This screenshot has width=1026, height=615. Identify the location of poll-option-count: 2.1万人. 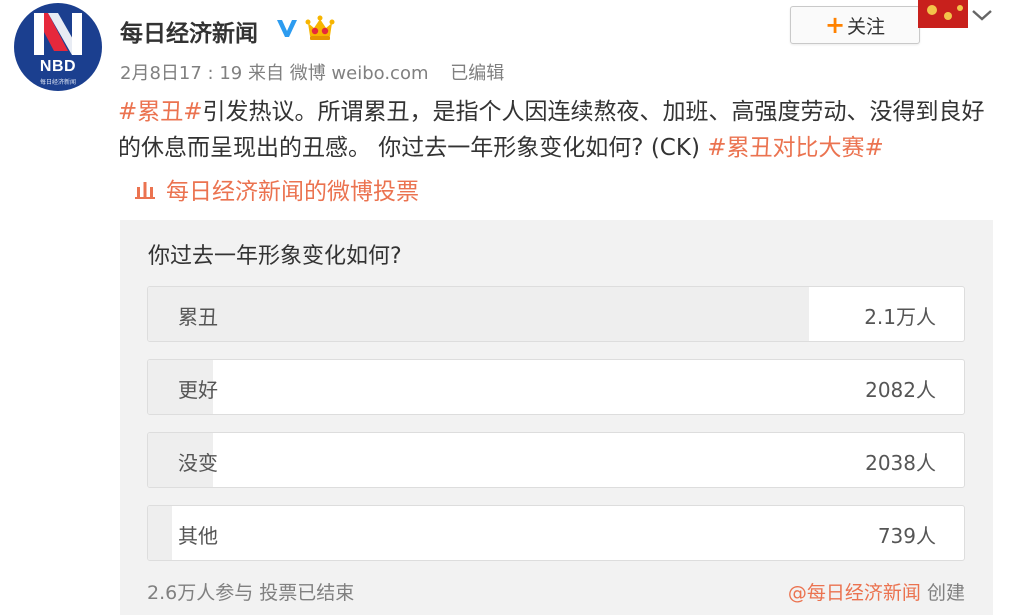
(900, 317).